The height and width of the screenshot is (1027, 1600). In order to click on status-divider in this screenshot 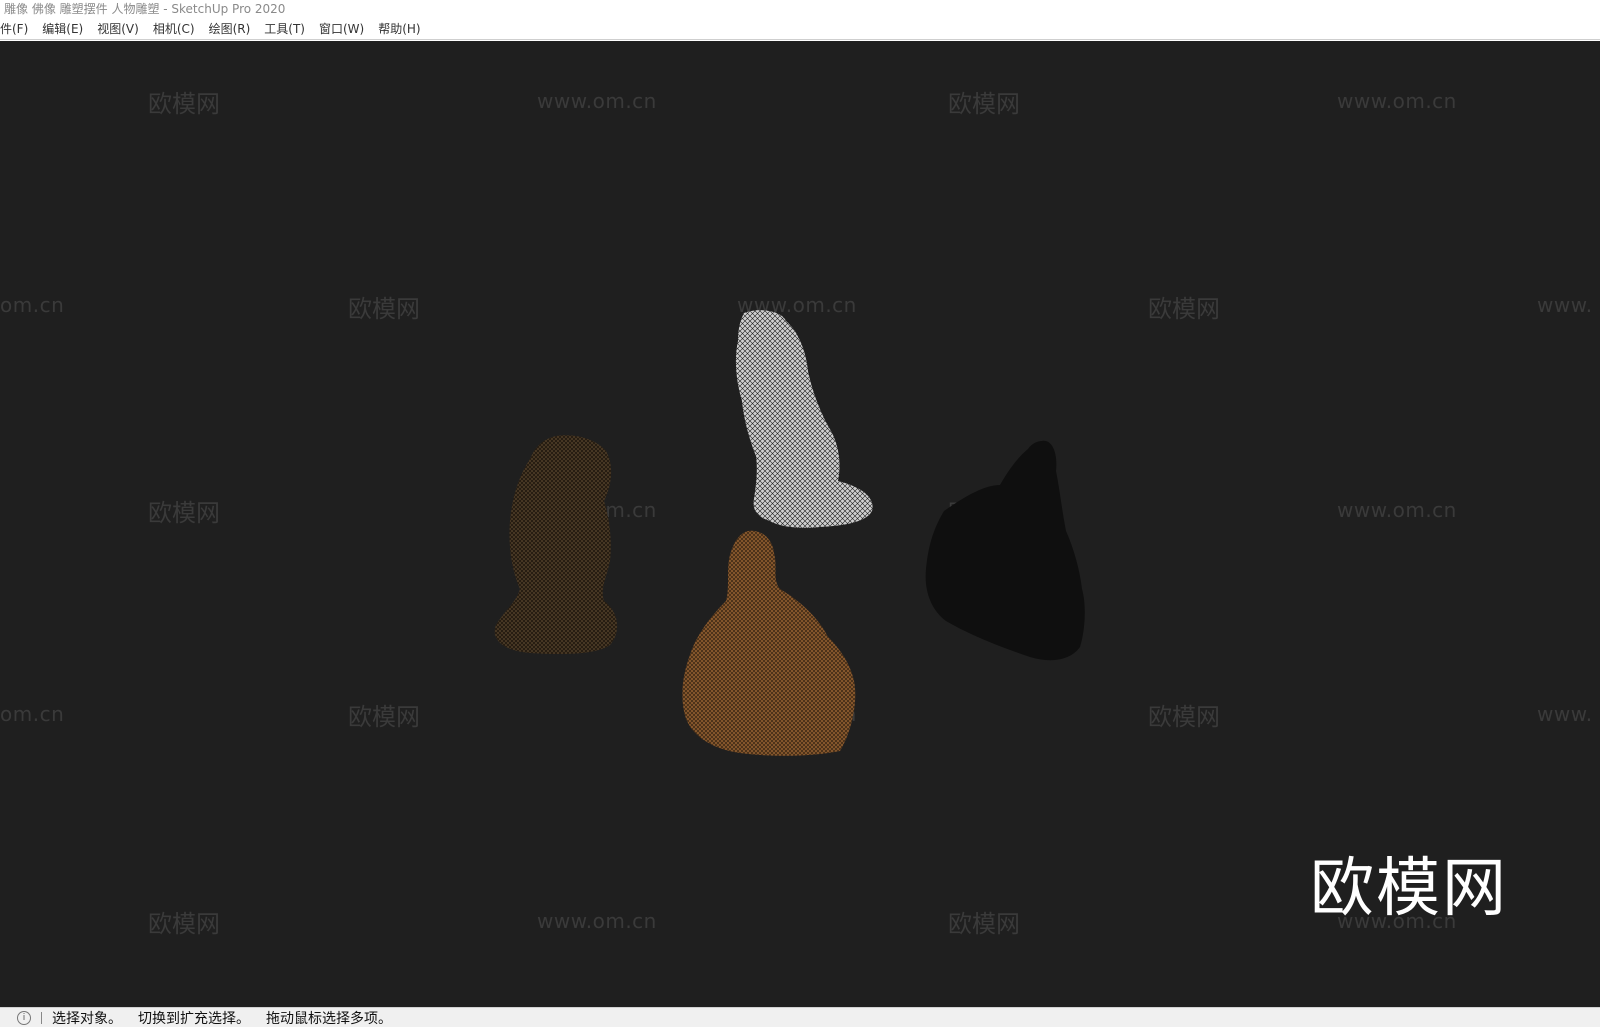, I will do `click(41, 1017)`.